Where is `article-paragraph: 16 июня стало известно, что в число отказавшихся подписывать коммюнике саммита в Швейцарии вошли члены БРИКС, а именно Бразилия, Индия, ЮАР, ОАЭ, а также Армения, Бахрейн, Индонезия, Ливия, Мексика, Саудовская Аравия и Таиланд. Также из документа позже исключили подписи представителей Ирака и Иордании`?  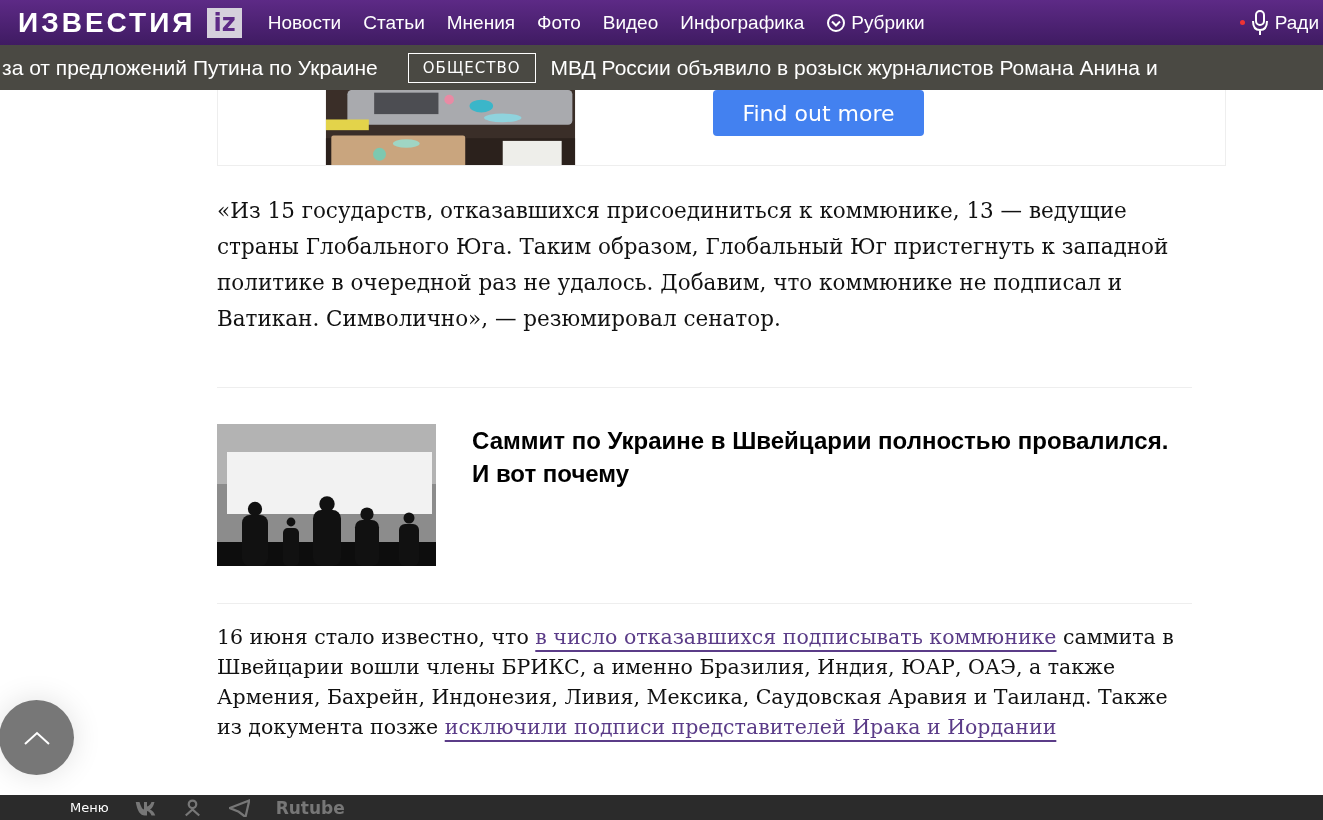
article-paragraph: 16 июня стало известно, что в число отказавшихся подписывать коммюнике саммита в Швейцарии вошли члены БРИКС, а именно Бразилия, Индия, ЮАР, ОАЭ, а также Армения, Бахрейн, Индонезия, Ливия, Мексика, Саудовская Аравия и Таиланд. Также из документа позже исключили подписи представителей Ирака и Иордании is located at coordinates (696, 682).